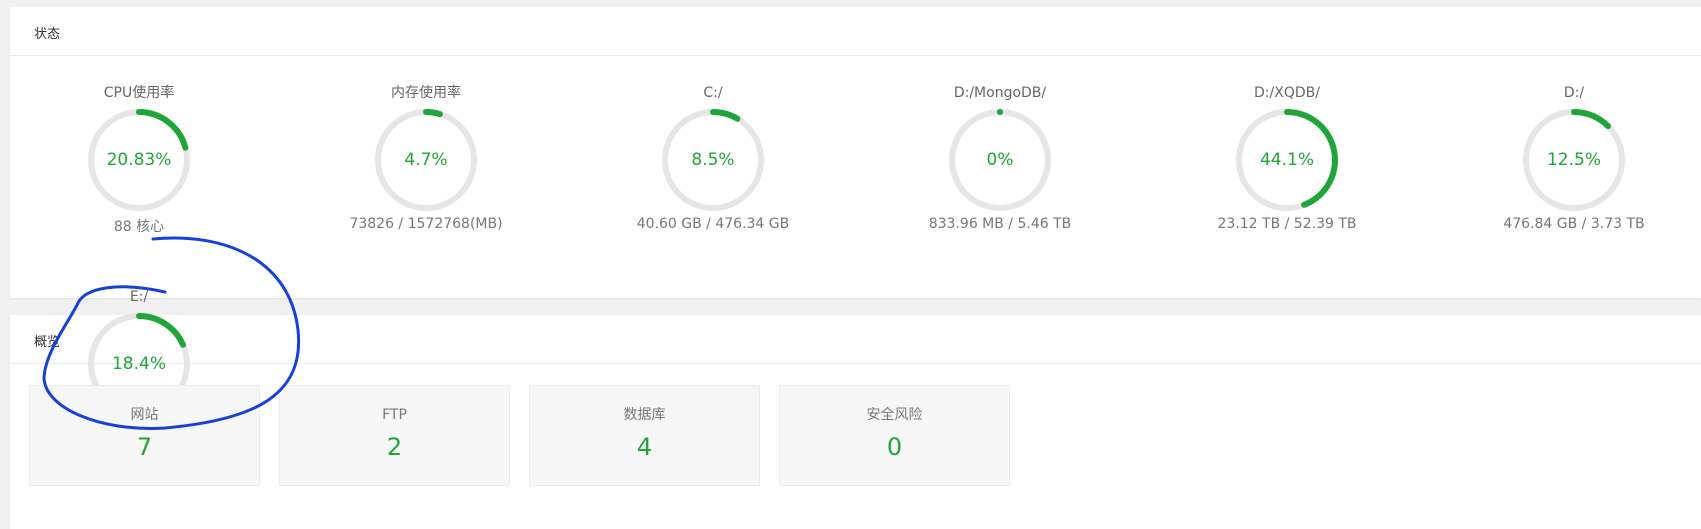 The width and height of the screenshot is (1701, 529). I want to click on gauge-percent: 8.5%, so click(713, 160).